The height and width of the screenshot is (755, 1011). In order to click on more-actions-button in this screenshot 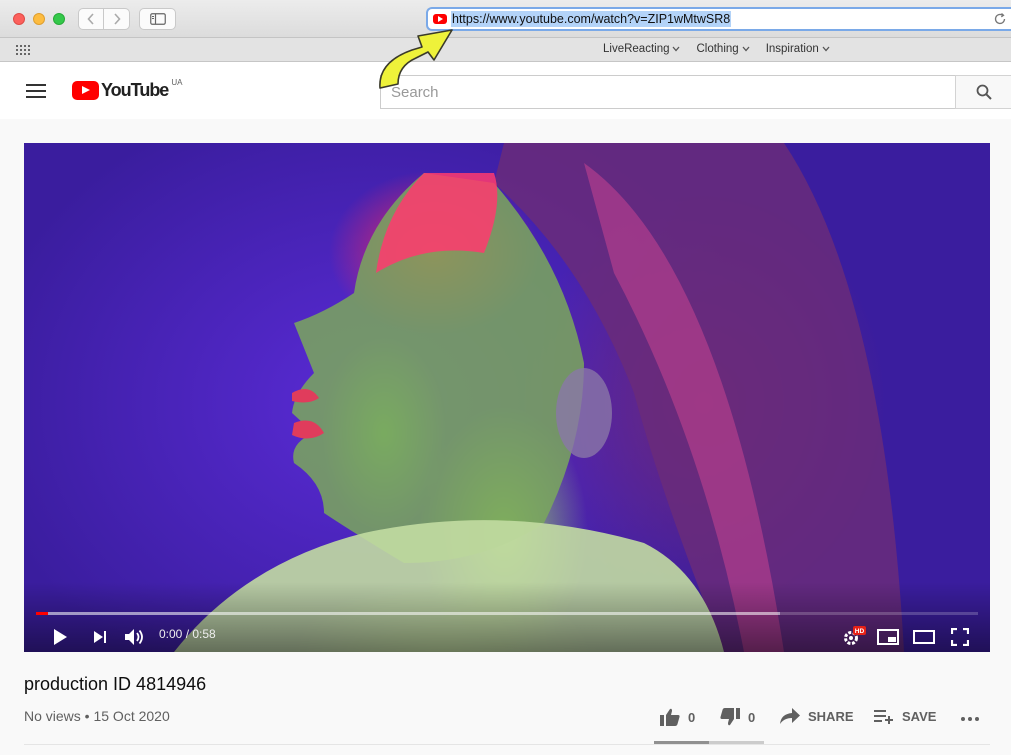, I will do `click(970, 718)`.